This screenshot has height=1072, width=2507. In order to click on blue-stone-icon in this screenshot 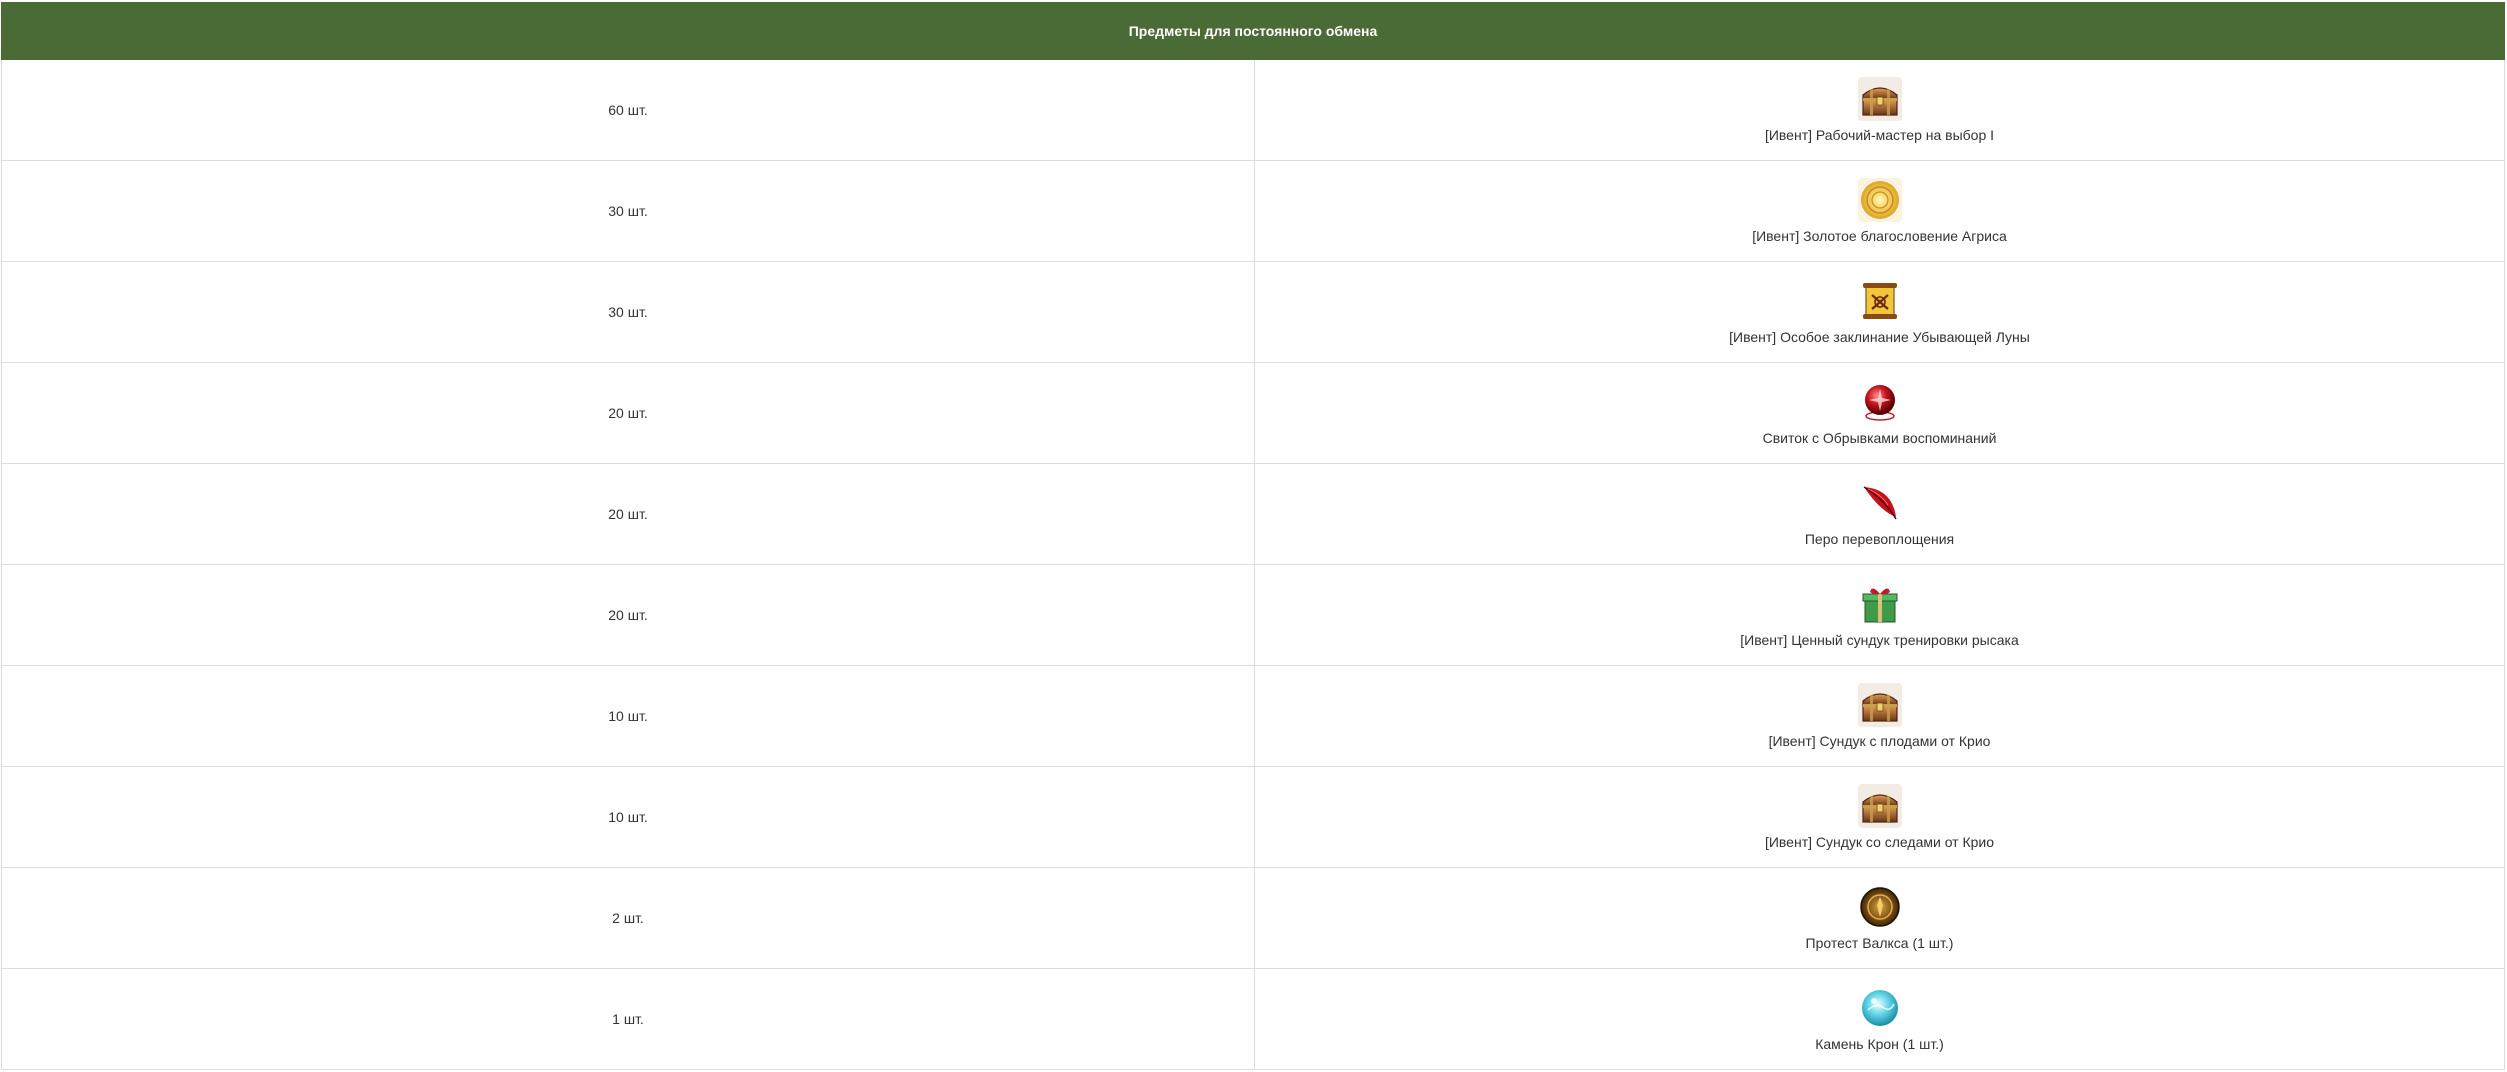, I will do `click(1879, 1008)`.